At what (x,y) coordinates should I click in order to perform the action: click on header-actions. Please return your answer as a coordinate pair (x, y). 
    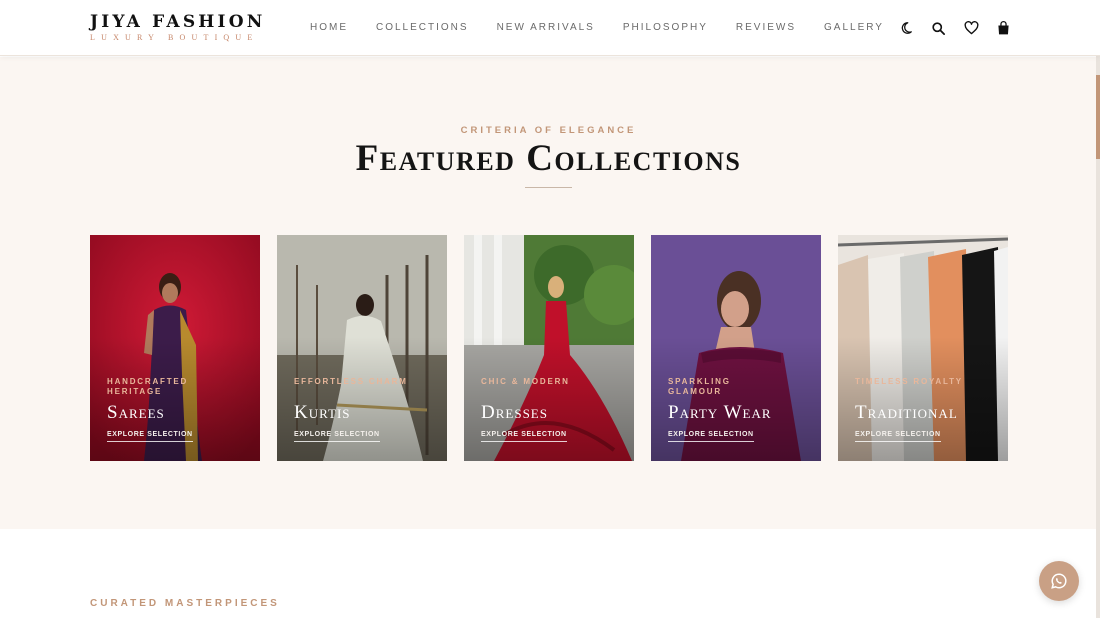
    Looking at the image, I should click on (961, 28).